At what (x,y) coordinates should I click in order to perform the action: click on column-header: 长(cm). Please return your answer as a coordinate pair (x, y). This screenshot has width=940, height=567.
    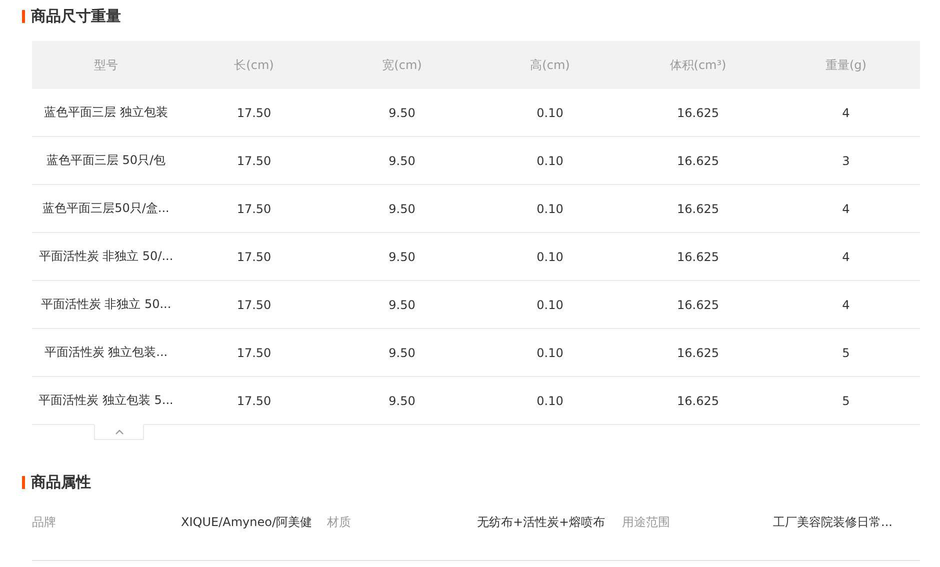
    Looking at the image, I should click on (254, 65).